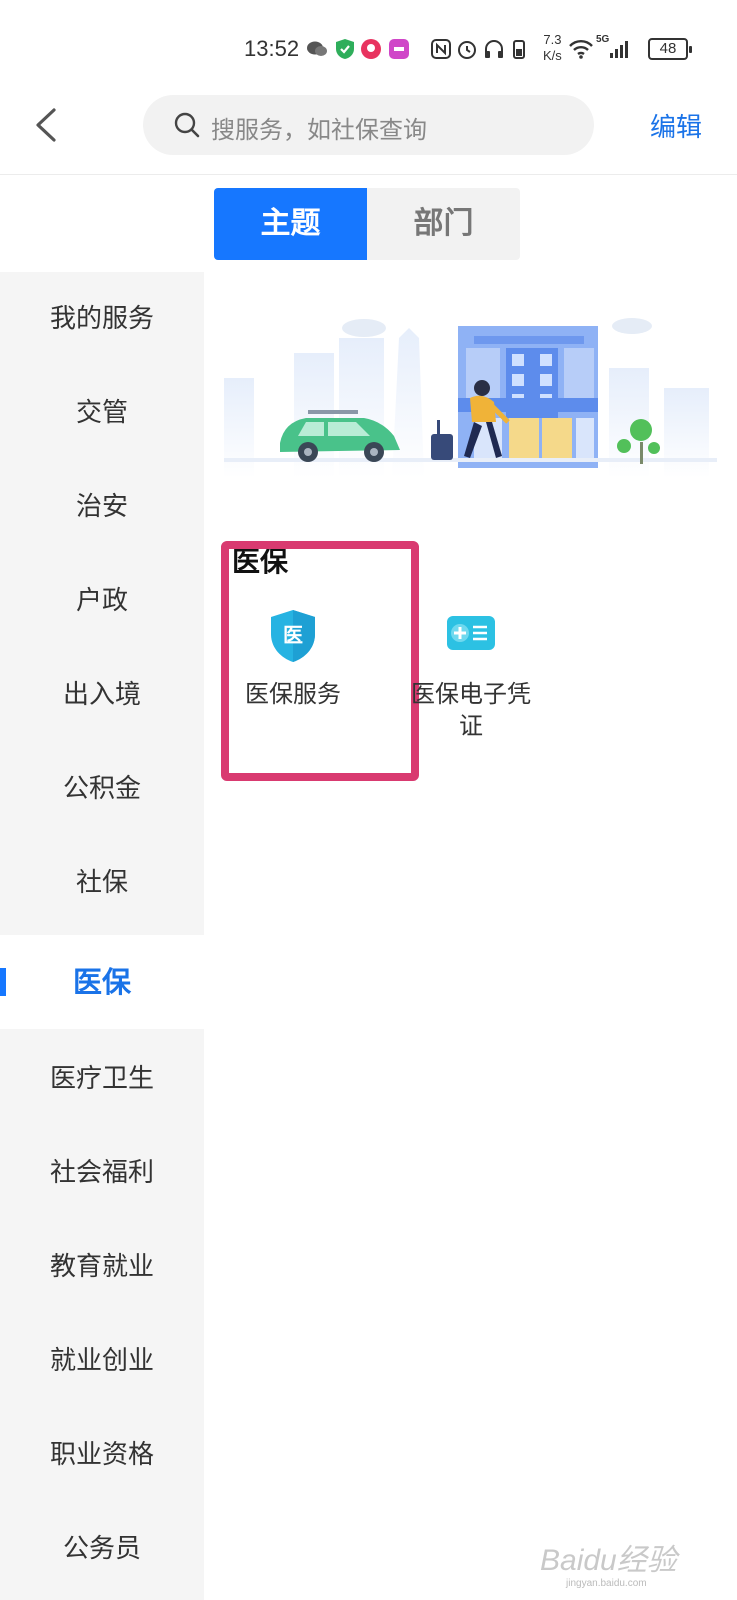 The width and height of the screenshot is (737, 1600). What do you see at coordinates (46, 125) in the screenshot?
I see `back-arrow-icon` at bounding box center [46, 125].